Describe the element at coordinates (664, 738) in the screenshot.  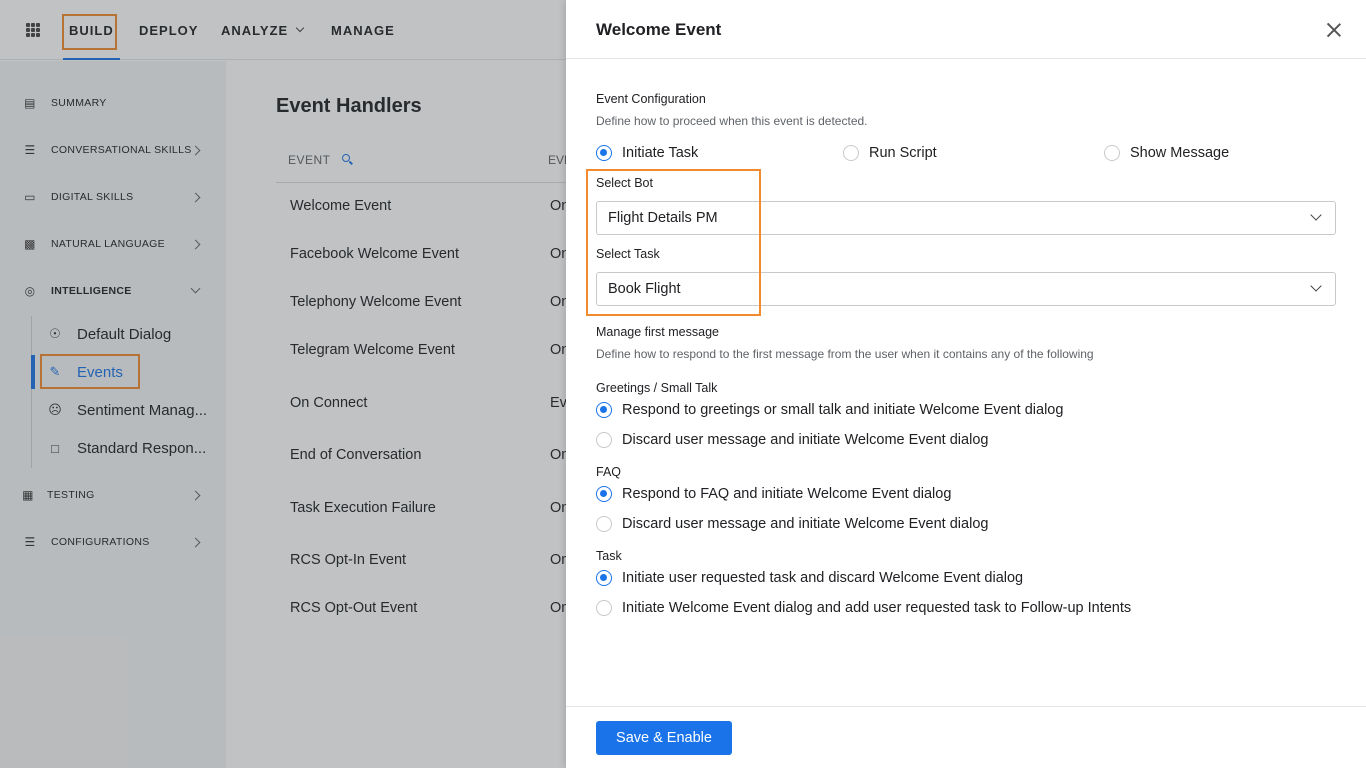
I see `save-enable-button: Save & Enable` at that location.